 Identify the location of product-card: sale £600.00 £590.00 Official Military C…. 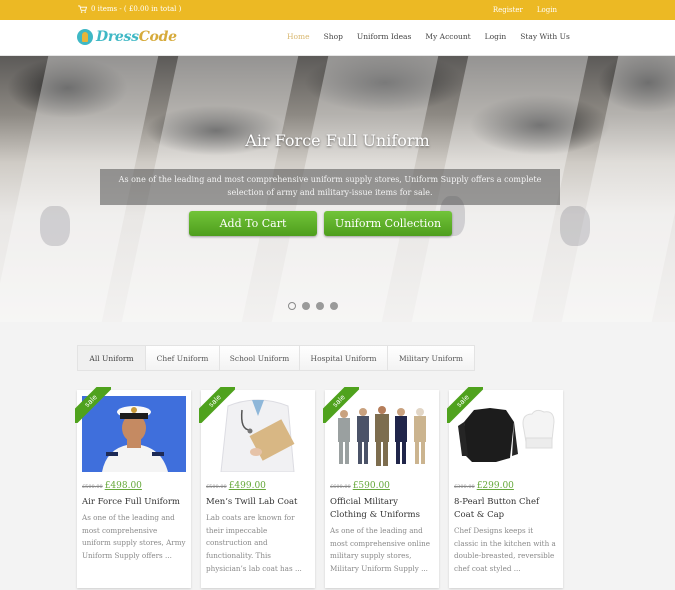
(381, 487).